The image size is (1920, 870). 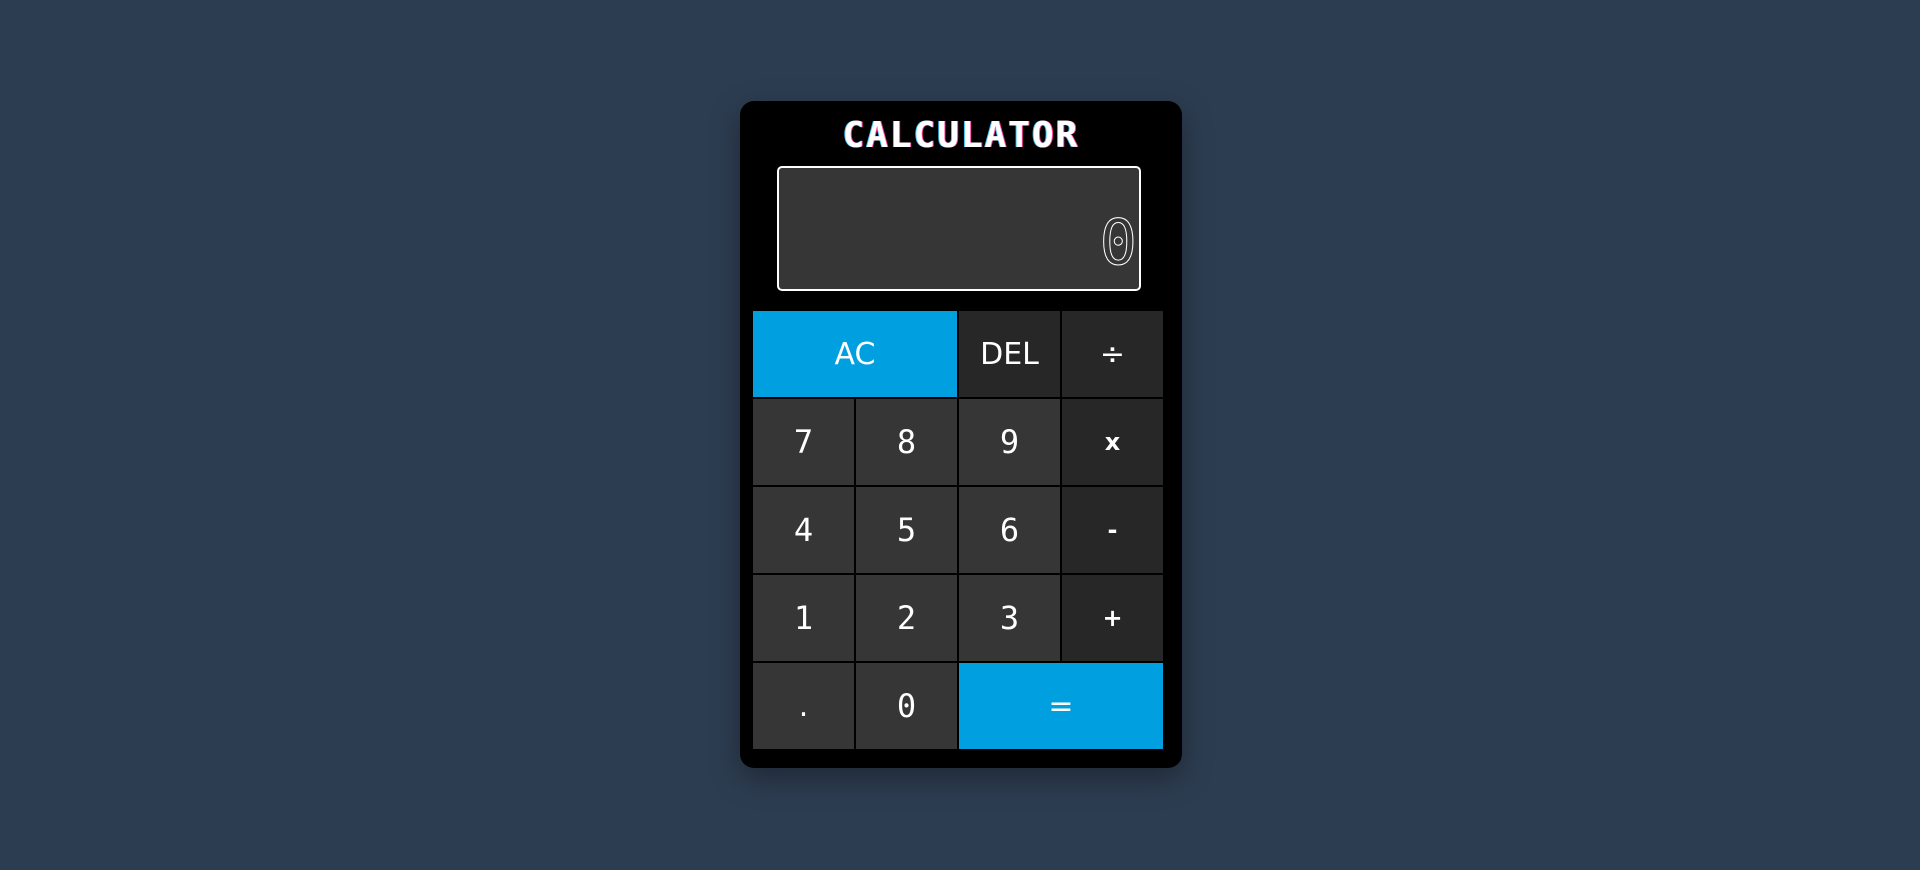 I want to click on equals-button: =, so click(x=1061, y=706).